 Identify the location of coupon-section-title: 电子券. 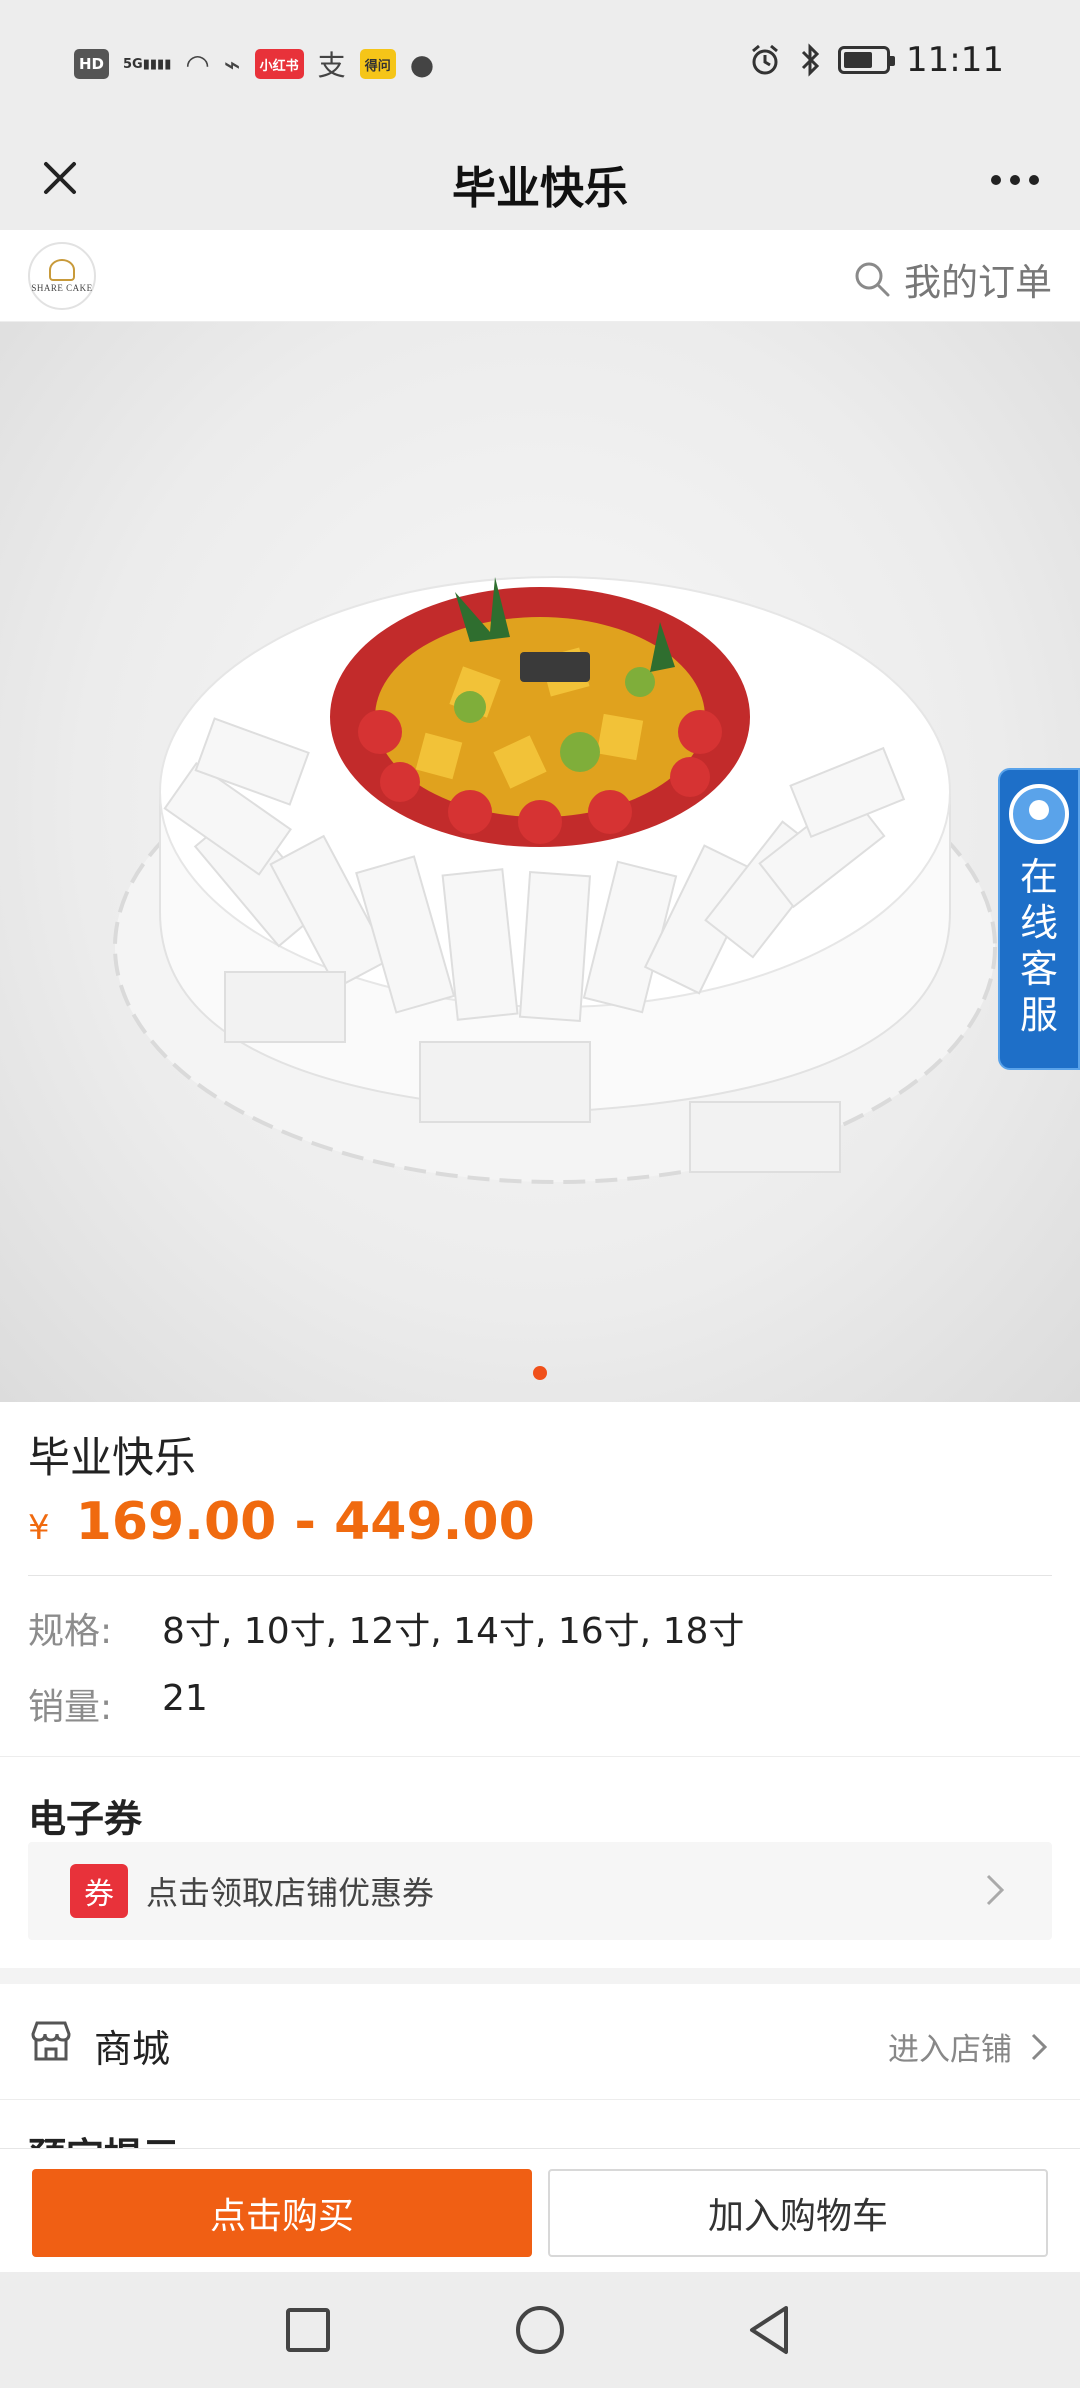
(85, 1819).